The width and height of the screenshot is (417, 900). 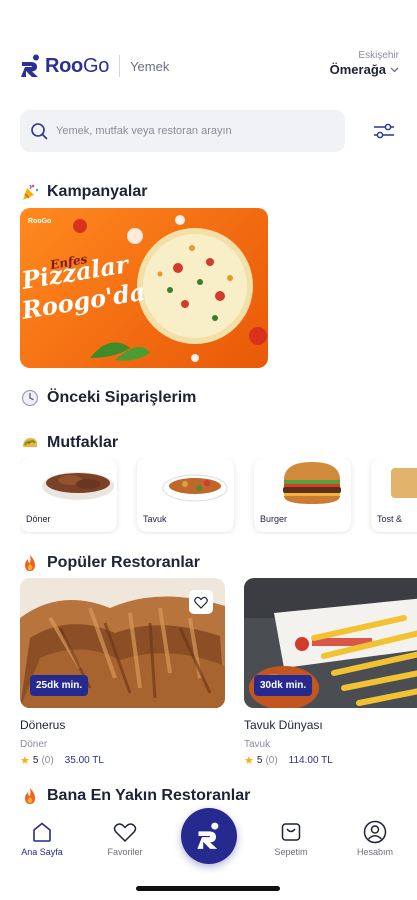 I want to click on restaurant-category: Döner, so click(x=34, y=744).